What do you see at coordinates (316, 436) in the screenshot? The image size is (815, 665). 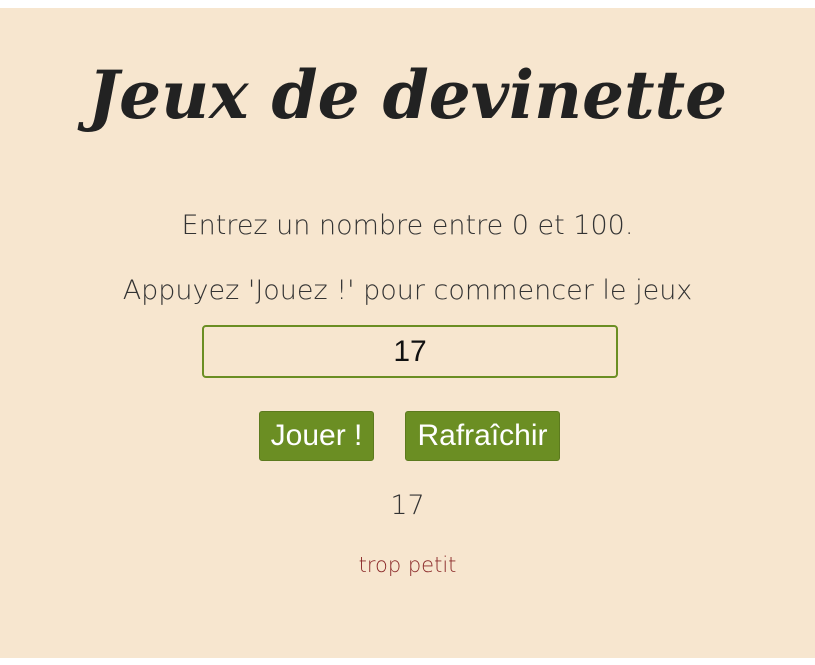 I see `play-button: Jouer !` at bounding box center [316, 436].